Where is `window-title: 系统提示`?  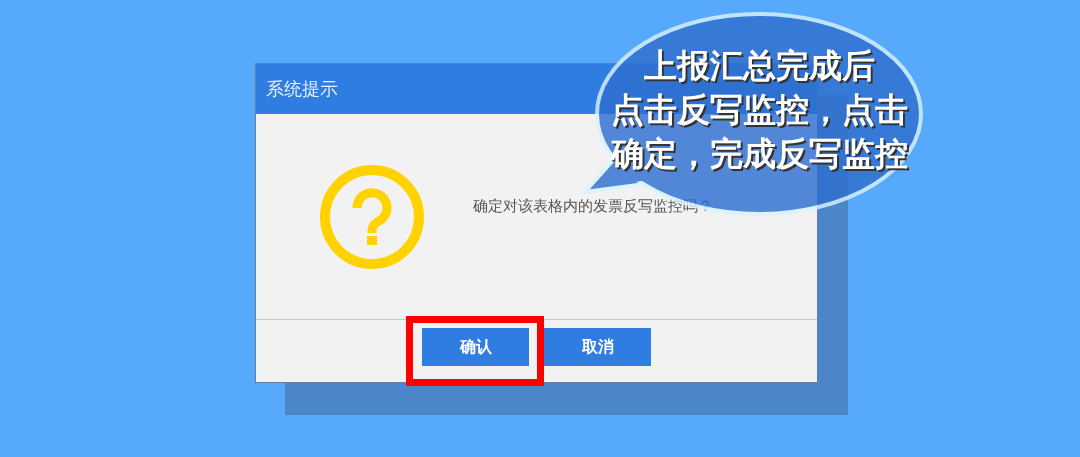
window-title: 系统提示 is located at coordinates (302, 89).